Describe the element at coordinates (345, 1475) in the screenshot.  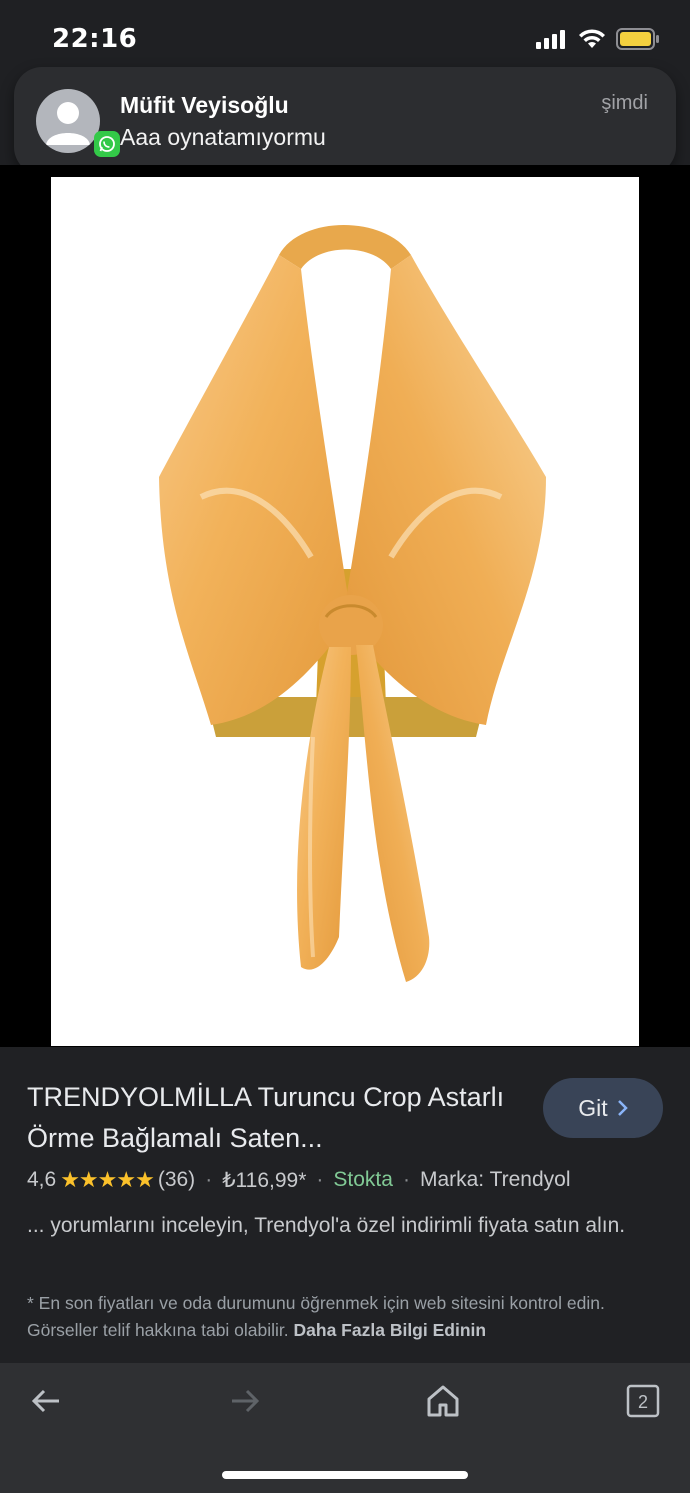
I see `home-indicator` at that location.